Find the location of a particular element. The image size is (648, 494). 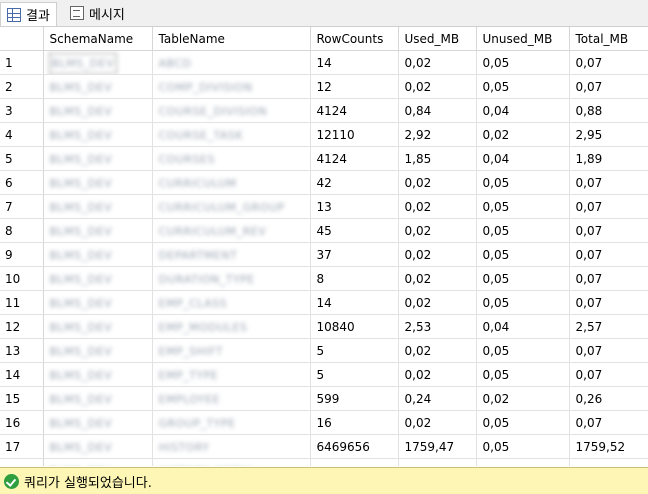

row-number-cell: 6 is located at coordinates (22, 182).